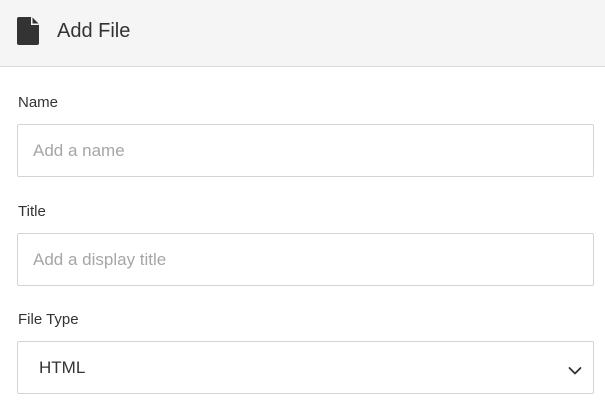  What do you see at coordinates (575, 369) in the screenshot?
I see `chevron-down-icon` at bounding box center [575, 369].